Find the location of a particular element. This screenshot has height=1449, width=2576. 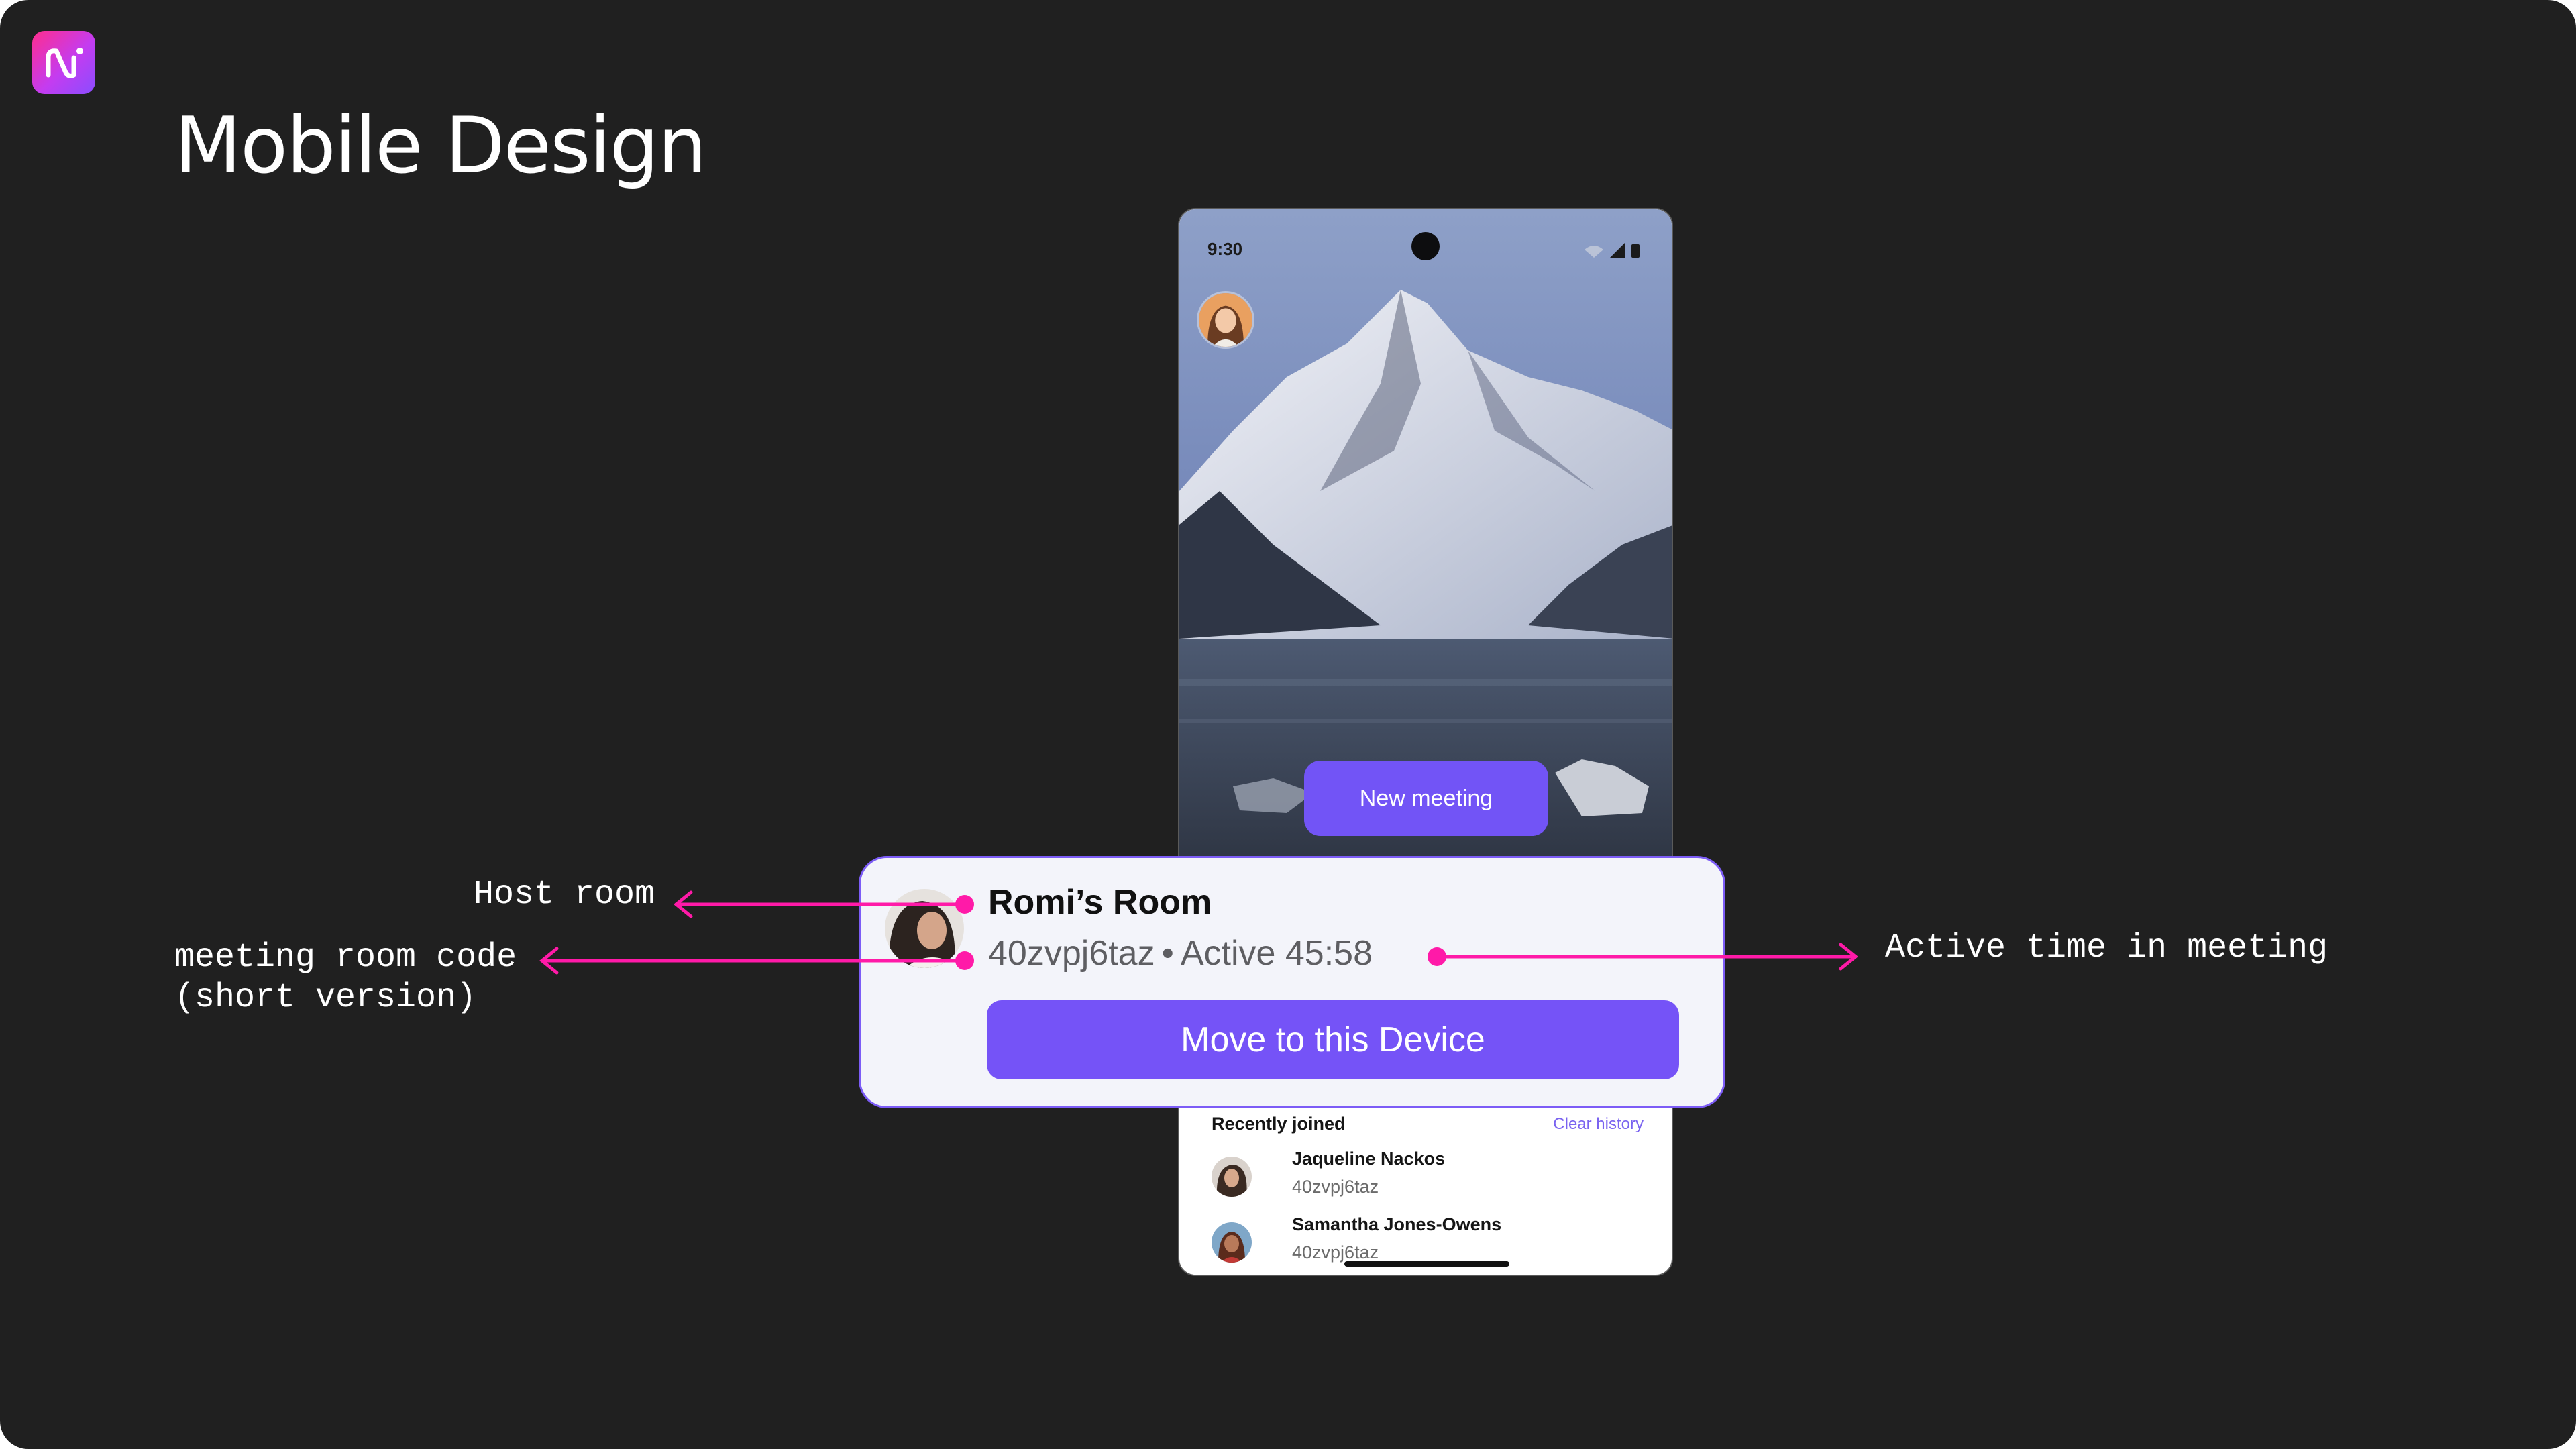

annotation-room-code-line2: (short version) is located at coordinates (325, 998).